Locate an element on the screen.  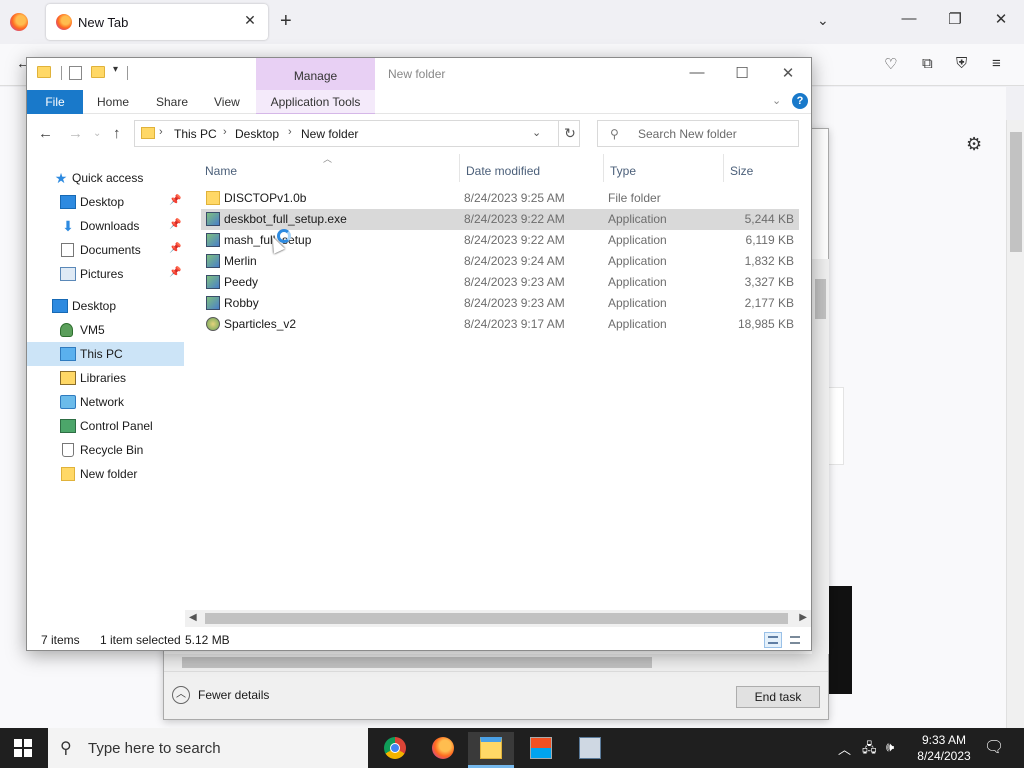
search-box: ⚲ Search New folder is located at coordinates (698, 133).